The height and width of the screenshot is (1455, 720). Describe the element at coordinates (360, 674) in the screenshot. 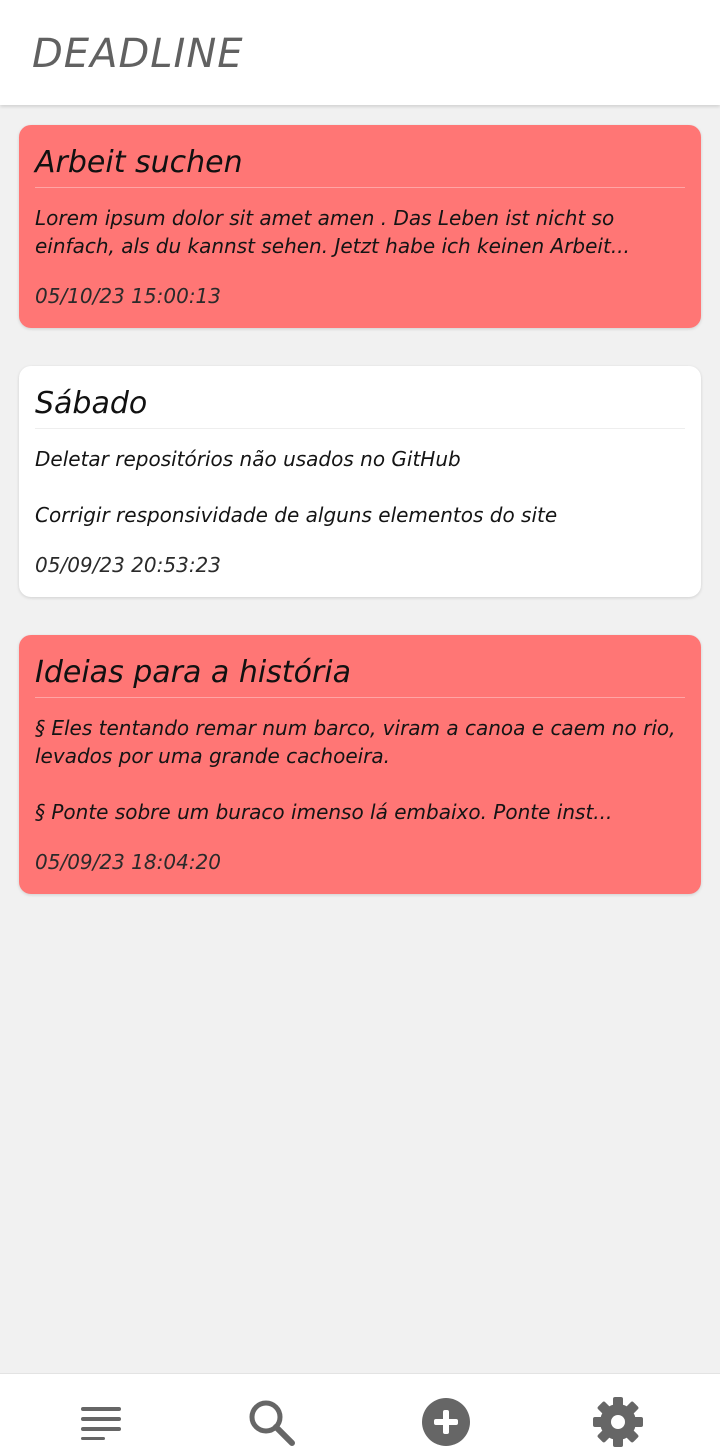

I see `note-title: Ideias para a história` at that location.